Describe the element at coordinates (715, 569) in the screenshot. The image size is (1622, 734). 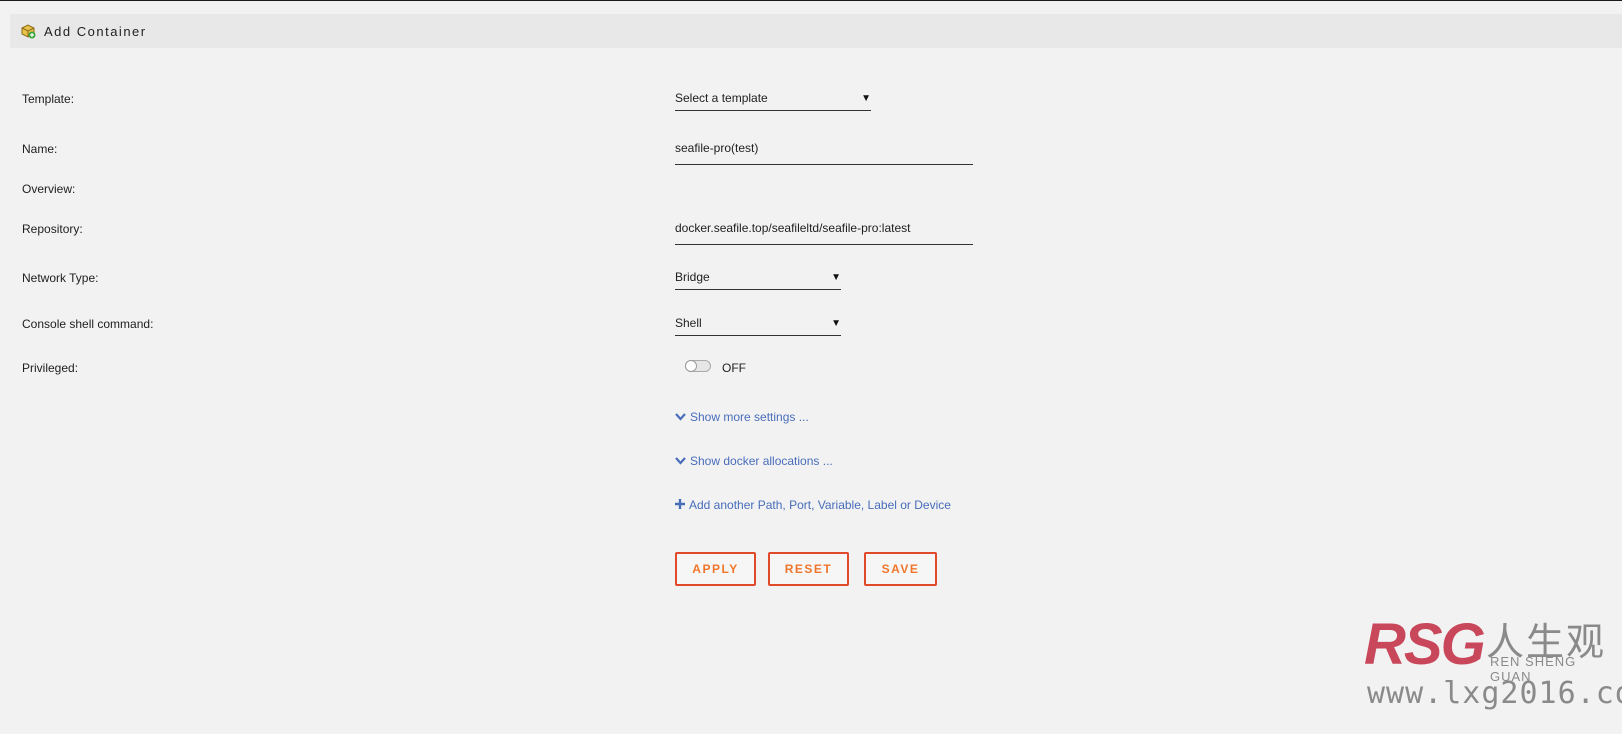
I see `apply-button: APPLY` at that location.